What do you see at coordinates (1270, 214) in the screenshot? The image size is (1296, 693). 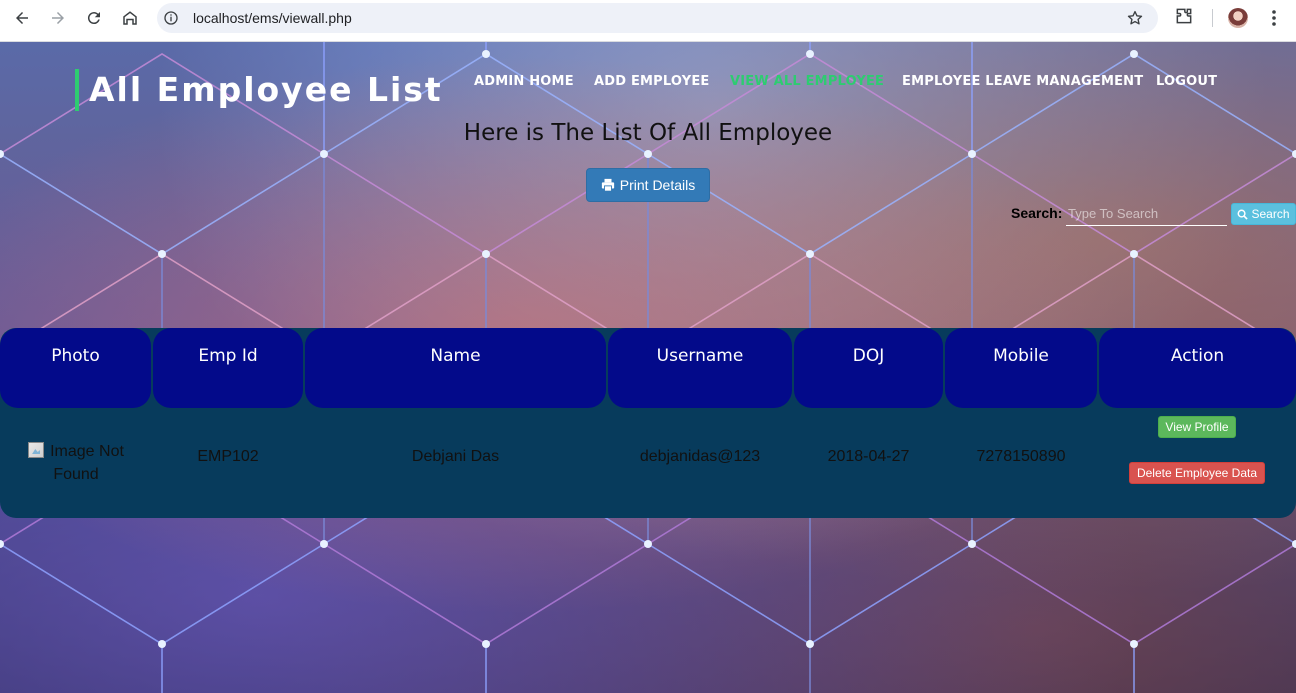 I see `search-button-label: Search` at bounding box center [1270, 214].